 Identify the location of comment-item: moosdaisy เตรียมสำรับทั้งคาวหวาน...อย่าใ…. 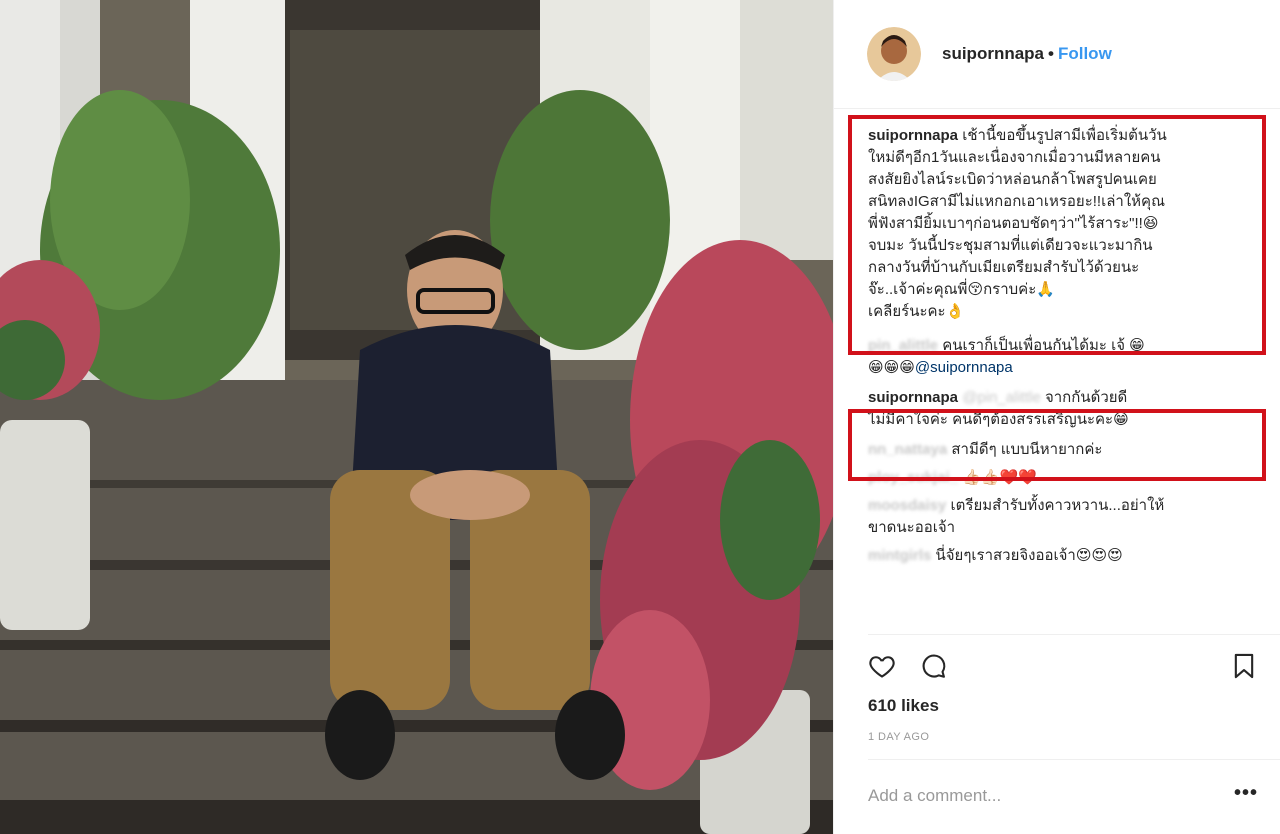
(1065, 517).